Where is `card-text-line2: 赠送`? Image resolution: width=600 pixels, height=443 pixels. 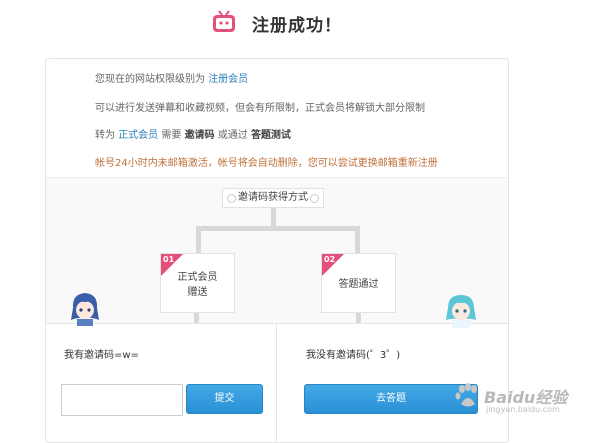
card-text-line2: 赠送 is located at coordinates (197, 292).